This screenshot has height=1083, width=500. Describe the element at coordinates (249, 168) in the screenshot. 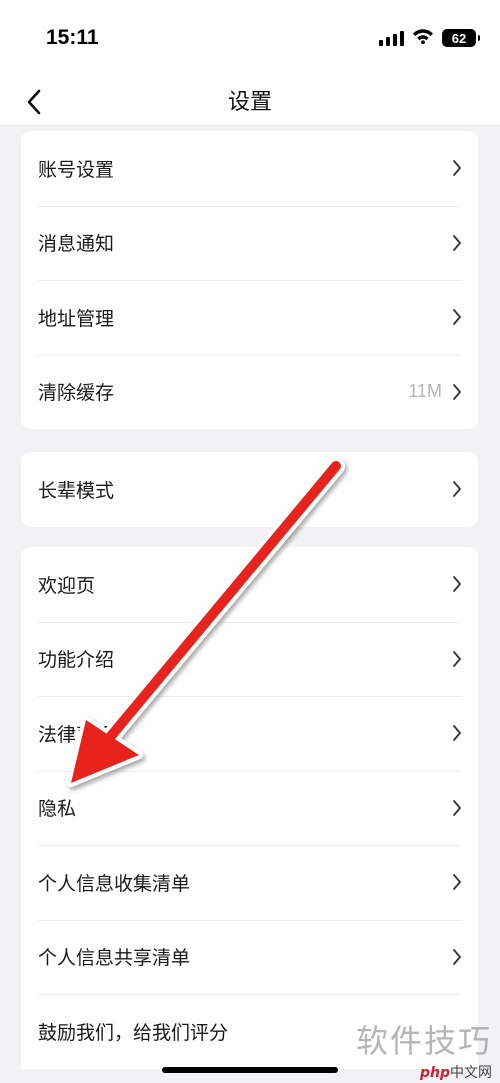

I see `settings-item-account: 账号设置` at that location.